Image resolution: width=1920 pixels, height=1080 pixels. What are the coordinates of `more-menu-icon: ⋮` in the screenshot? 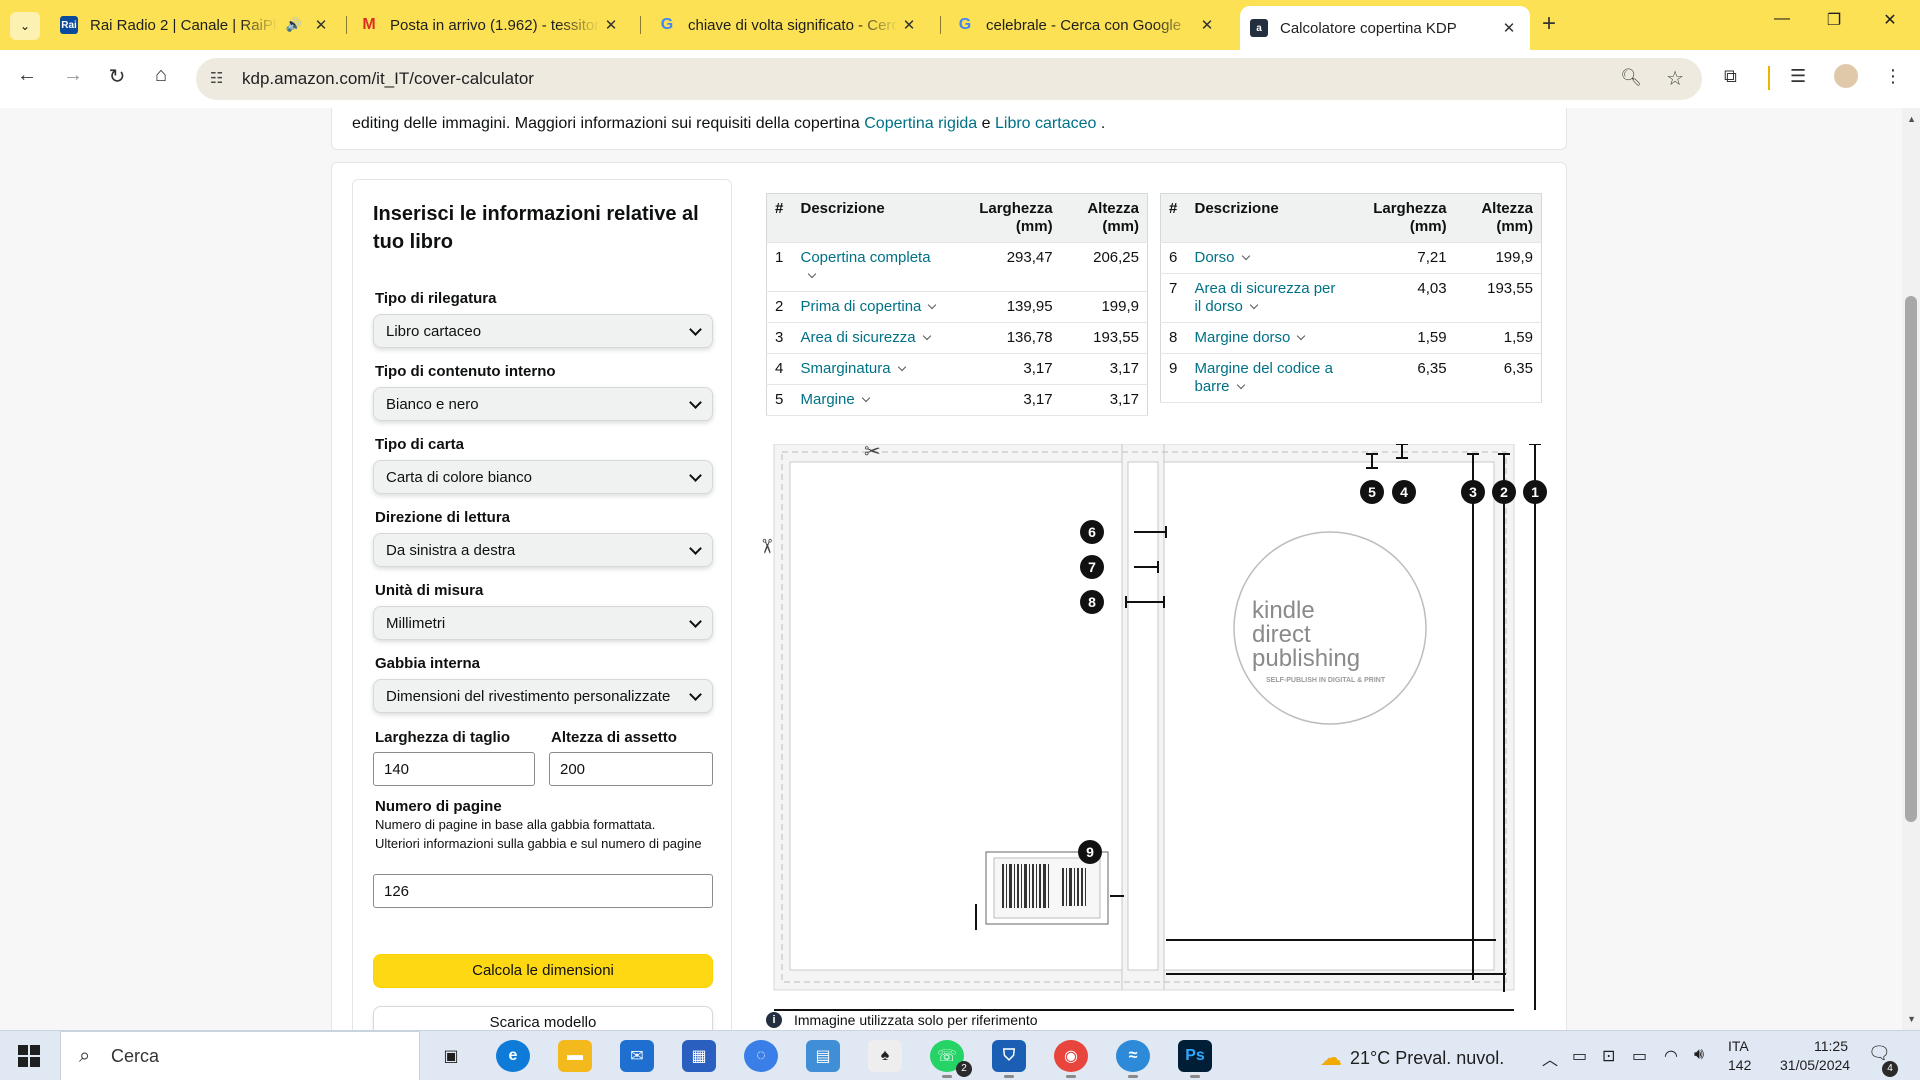 It's located at (1893, 76).